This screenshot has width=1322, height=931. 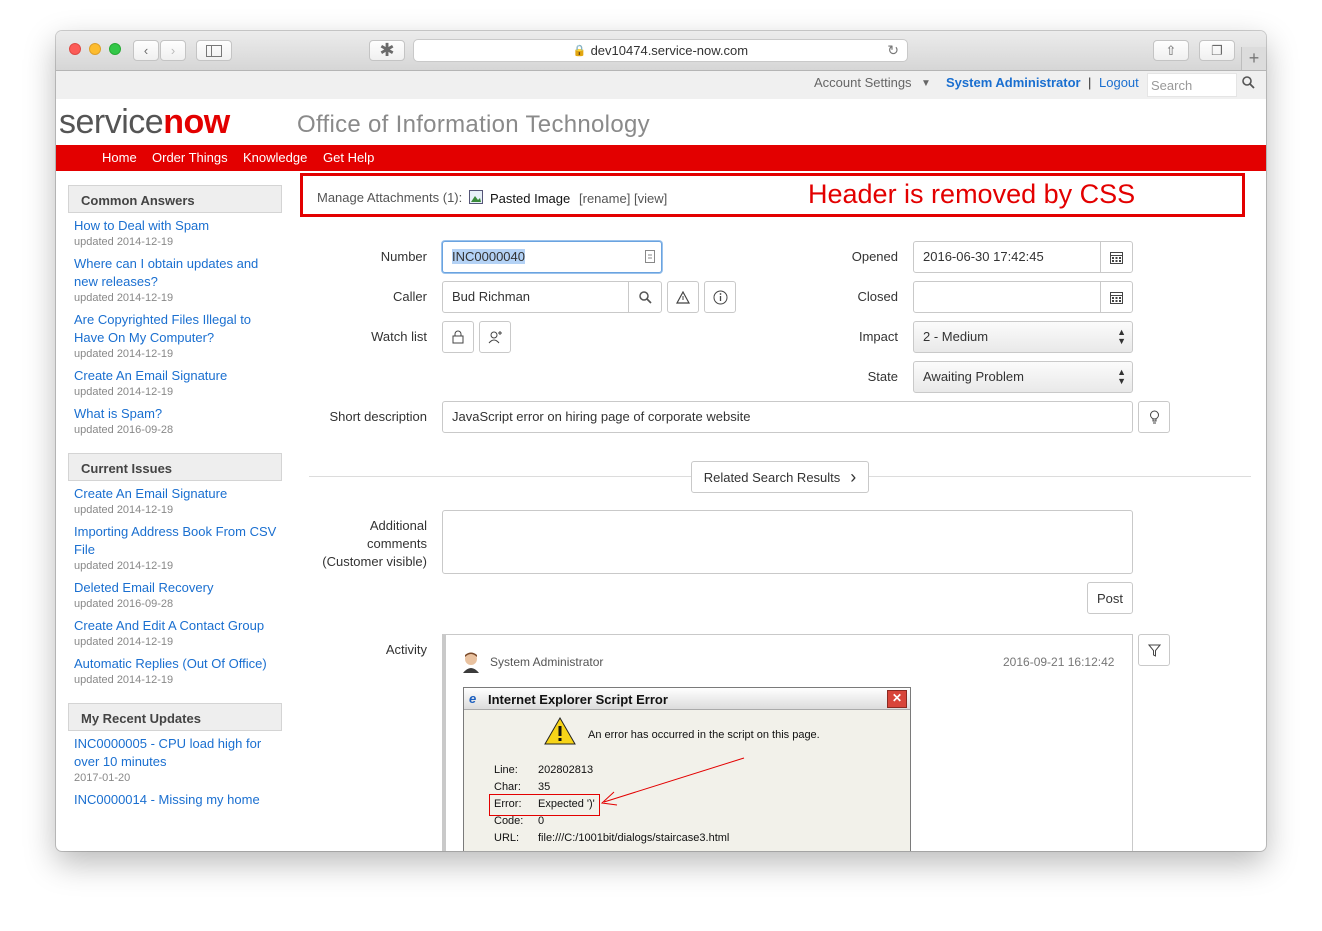 I want to click on annotation-arrow, so click(x=672, y=781).